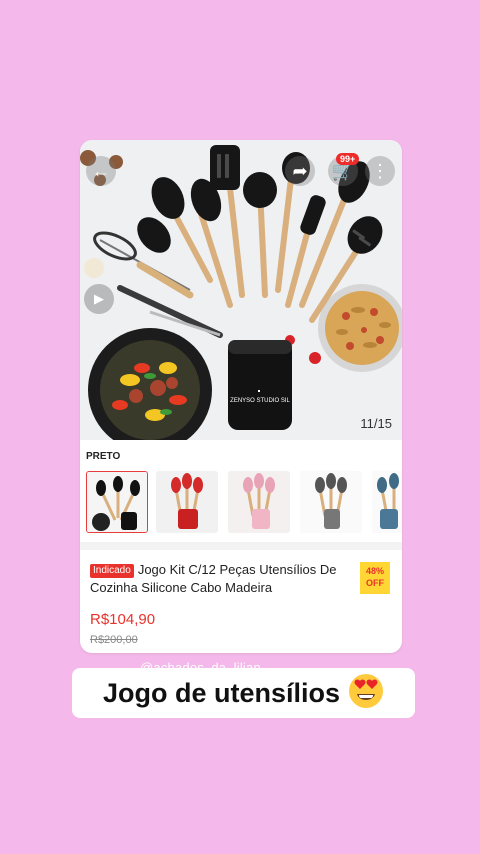  What do you see at coordinates (114, 640) in the screenshot?
I see `original-price: R$200,00` at bounding box center [114, 640].